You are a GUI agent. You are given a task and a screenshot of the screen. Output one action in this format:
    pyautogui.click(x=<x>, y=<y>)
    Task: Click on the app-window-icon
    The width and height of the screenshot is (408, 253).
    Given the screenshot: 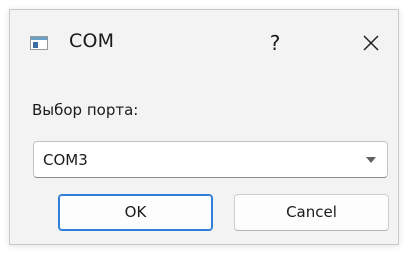 What is the action you would take?
    pyautogui.click(x=39, y=43)
    